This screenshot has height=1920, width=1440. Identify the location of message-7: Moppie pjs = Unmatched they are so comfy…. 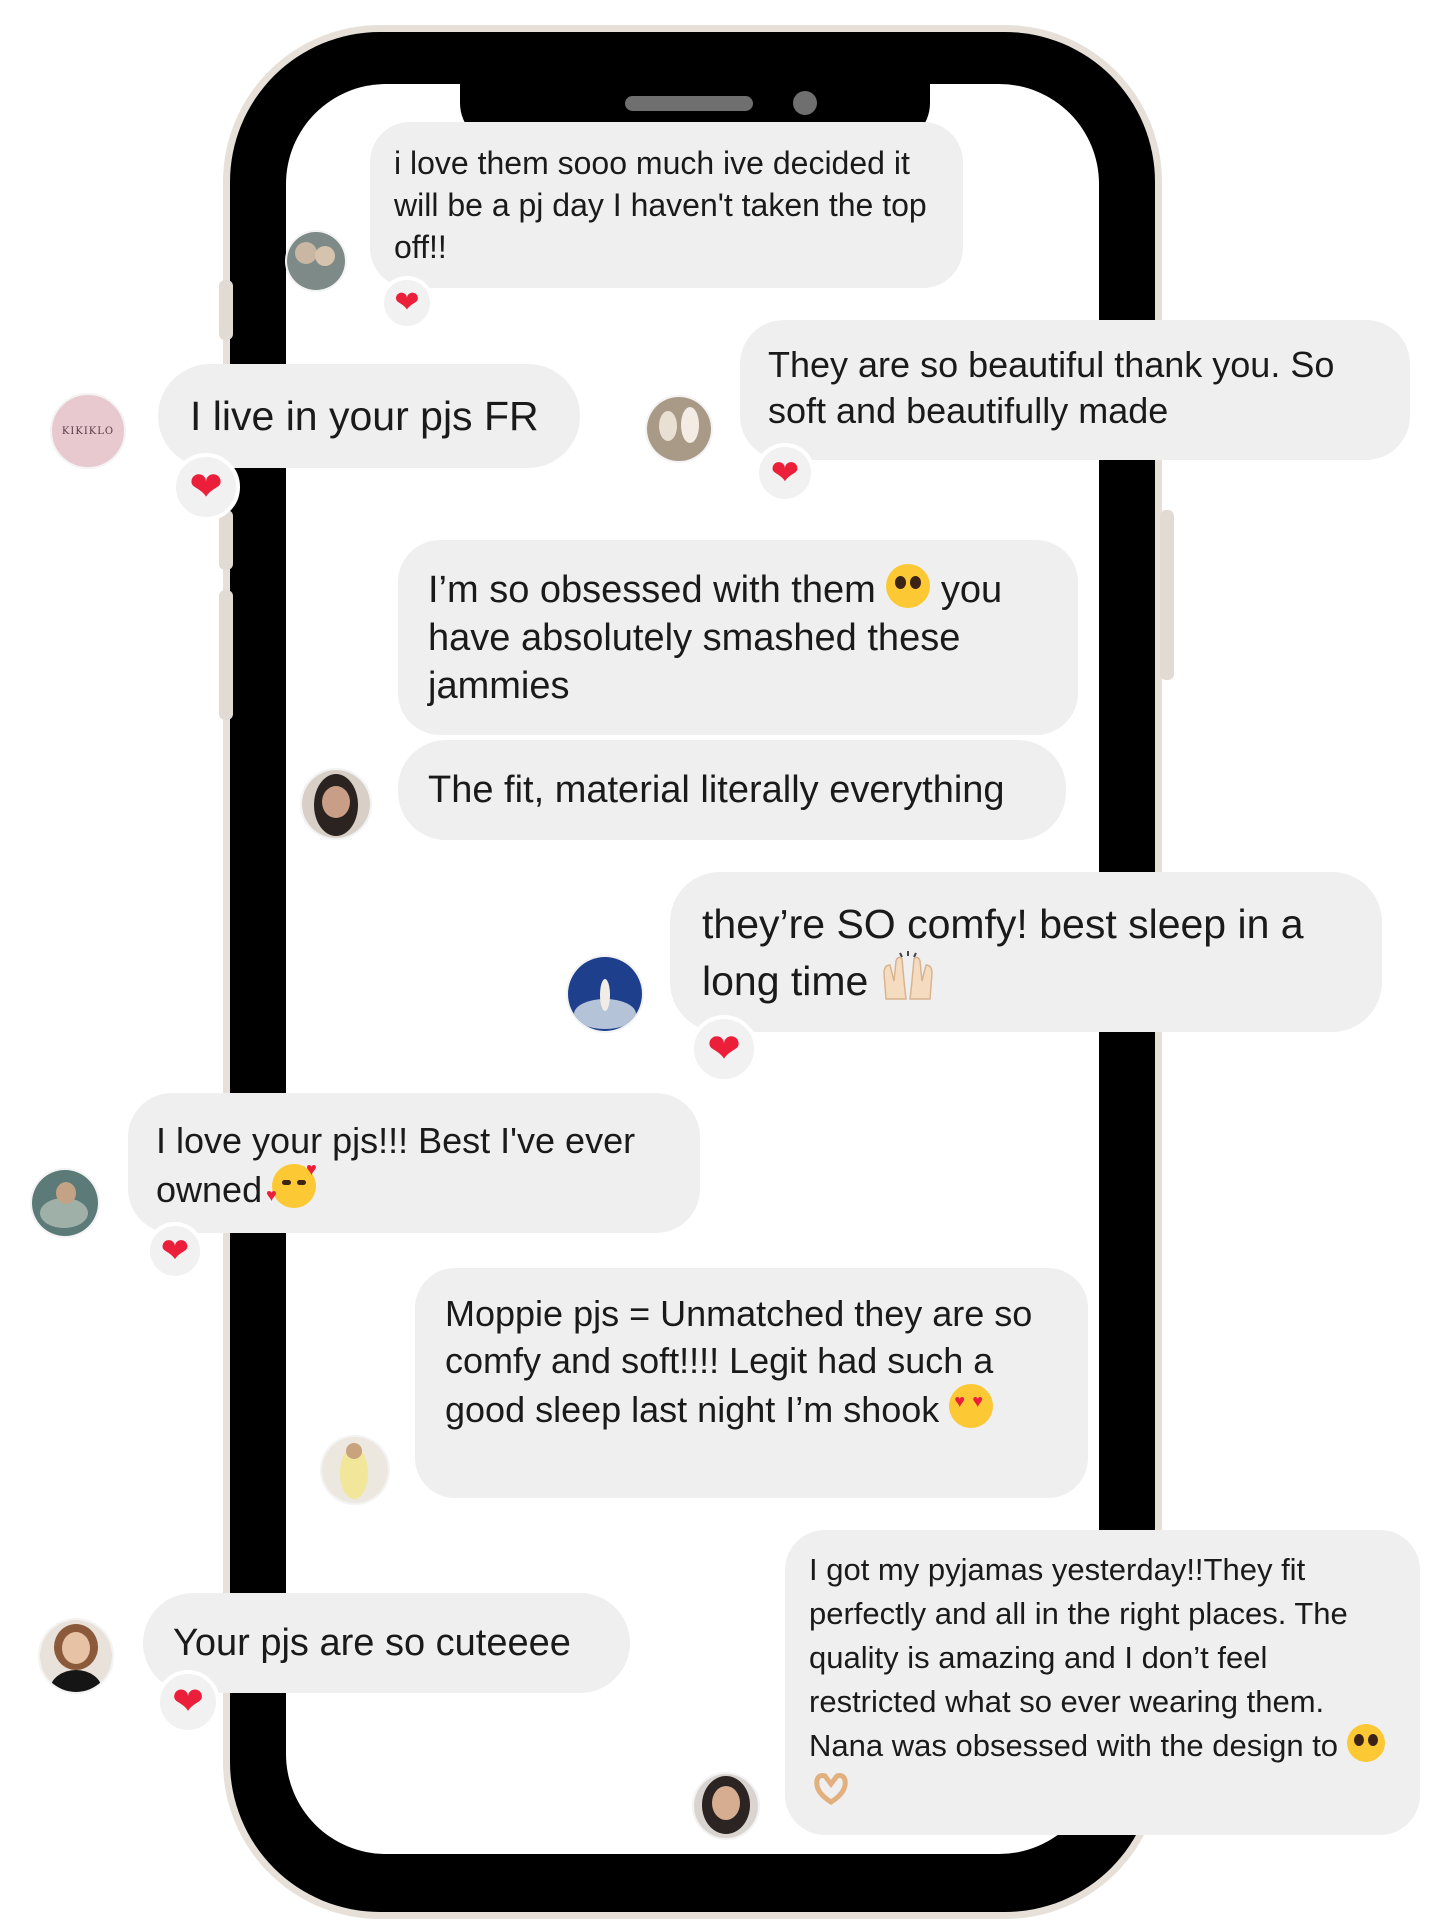
(751, 1383).